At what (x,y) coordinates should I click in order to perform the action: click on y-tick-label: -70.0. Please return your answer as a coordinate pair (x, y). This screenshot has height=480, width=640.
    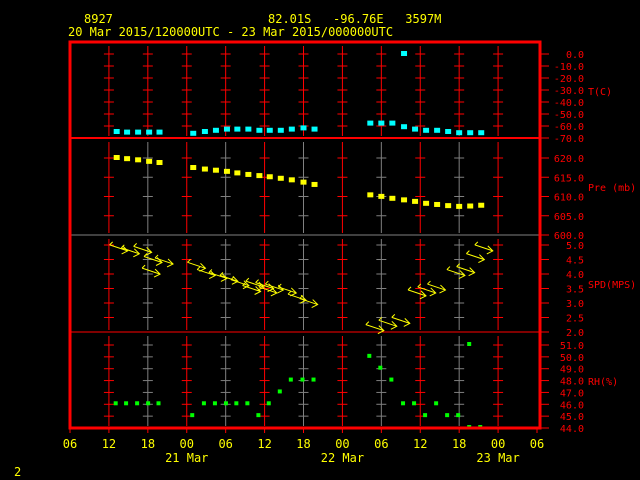
    Looking at the image, I should click on (569, 139).